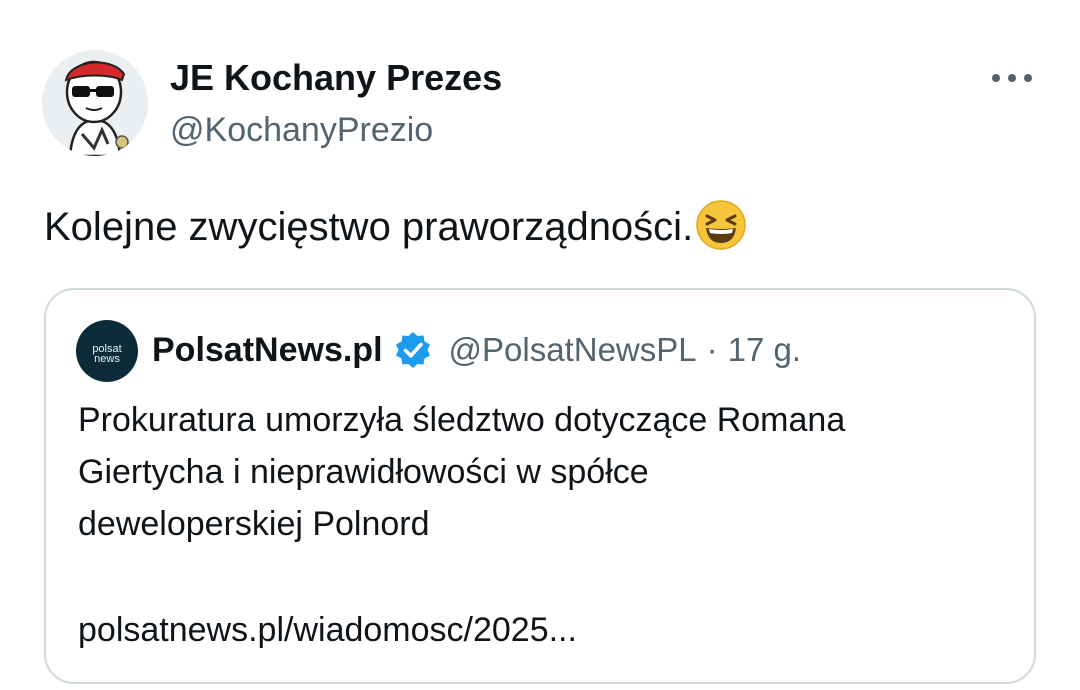 This screenshot has width=1080, height=690. What do you see at coordinates (369, 227) in the screenshot?
I see `tweet-text-content: Kolejne zwycięstwo praworządności.` at bounding box center [369, 227].